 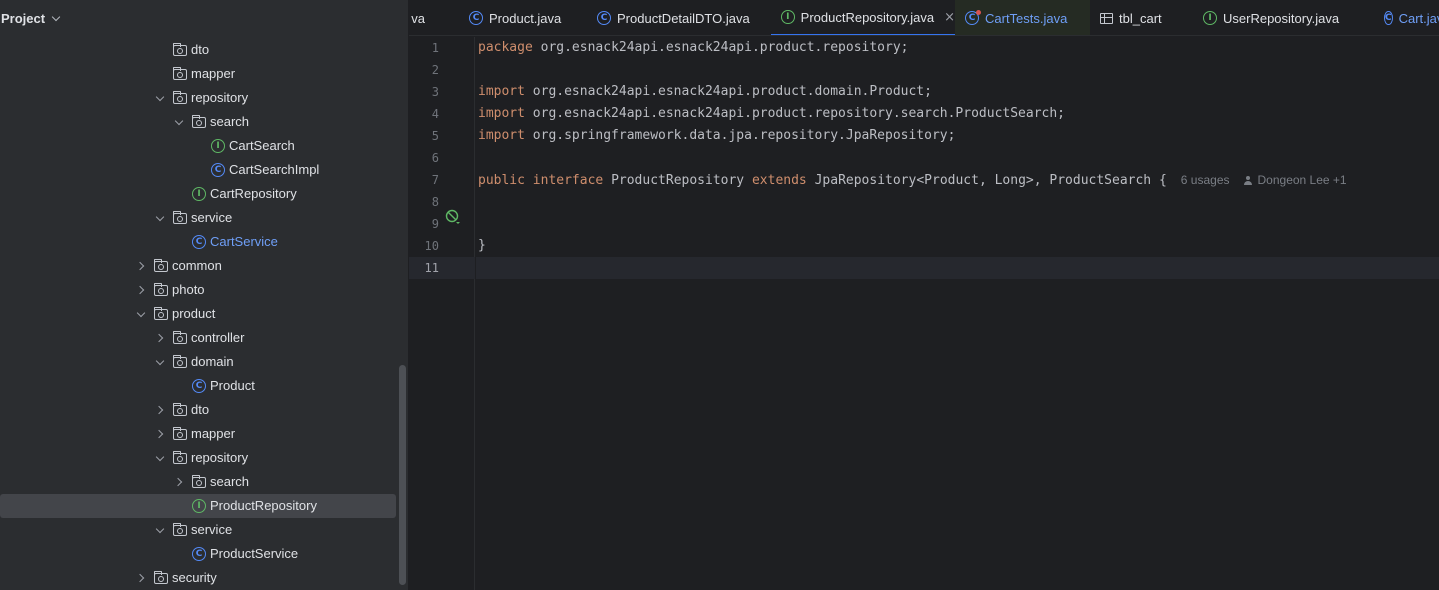 What do you see at coordinates (957, 268) in the screenshot?
I see `current-line-highlight` at bounding box center [957, 268].